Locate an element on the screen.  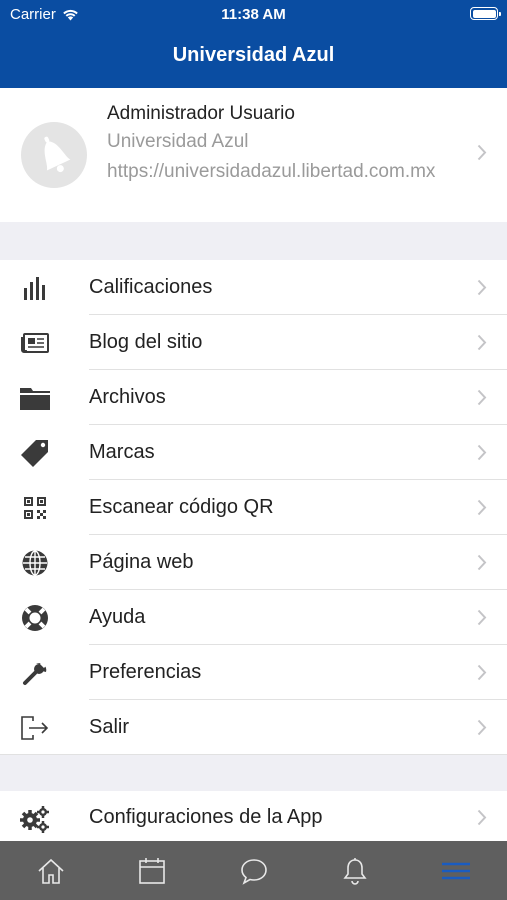
bottom-tab-bar is located at coordinates (253, 870).